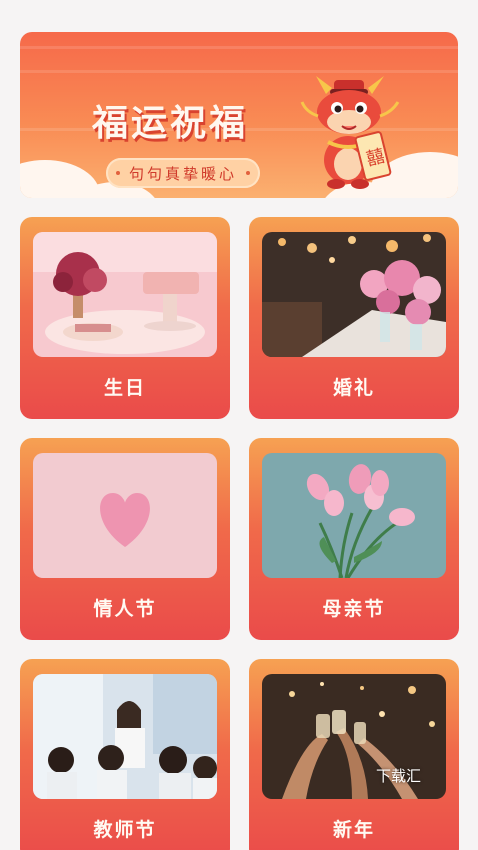  Describe the element at coordinates (354, 294) in the screenshot. I see `wedding-photo` at that location.